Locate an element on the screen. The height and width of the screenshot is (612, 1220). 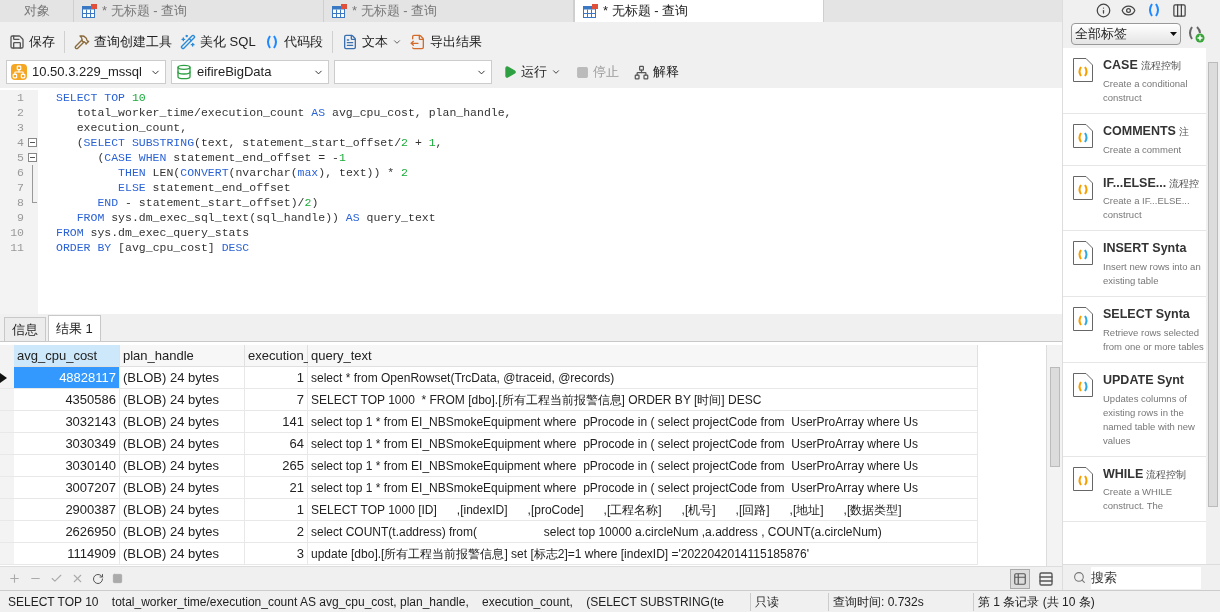
table-cell: 64 is located at coordinates (276, 444).